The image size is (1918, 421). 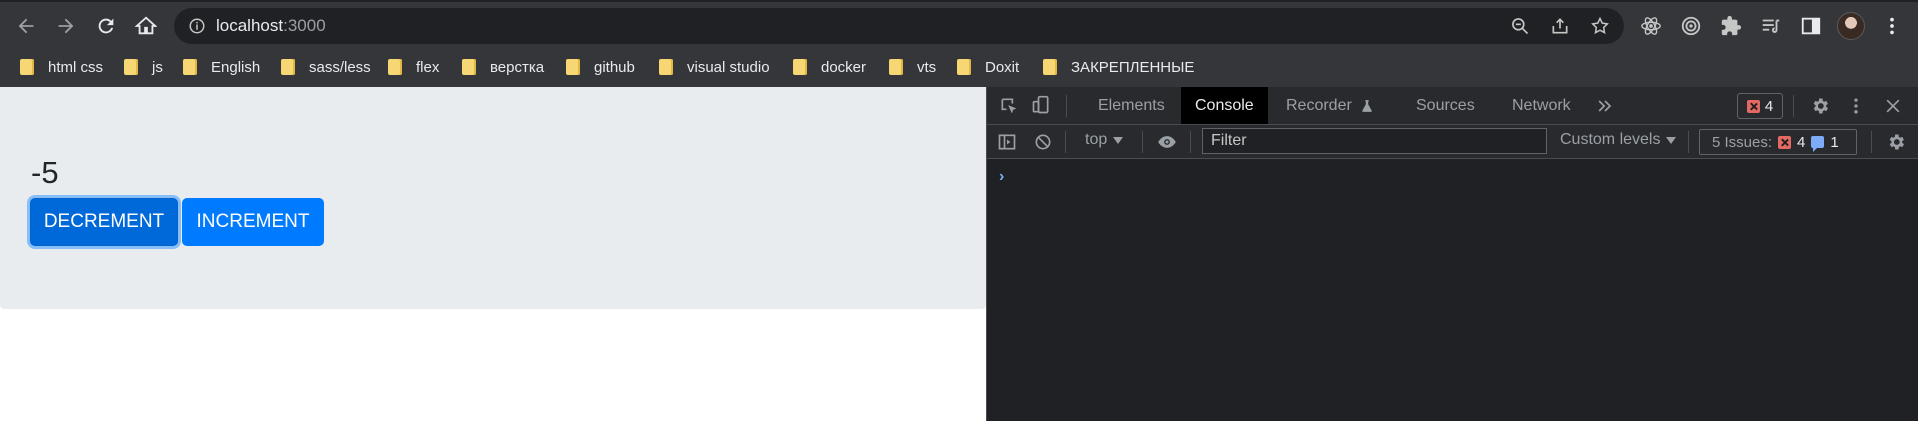 What do you see at coordinates (1002, 67) in the screenshot?
I see `bookmark-label: Doxit` at bounding box center [1002, 67].